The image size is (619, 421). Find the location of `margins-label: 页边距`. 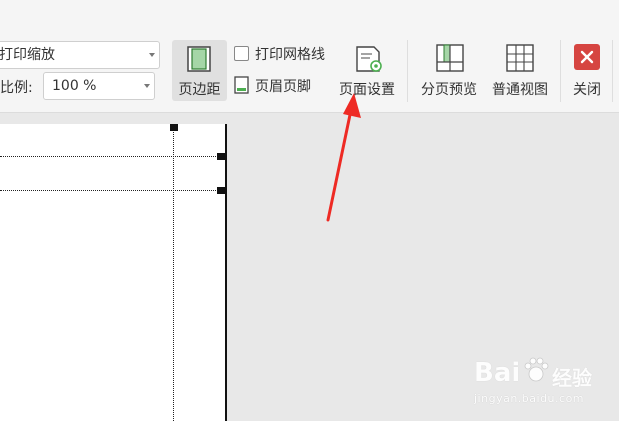

margins-label: 页边距 is located at coordinates (199, 90).